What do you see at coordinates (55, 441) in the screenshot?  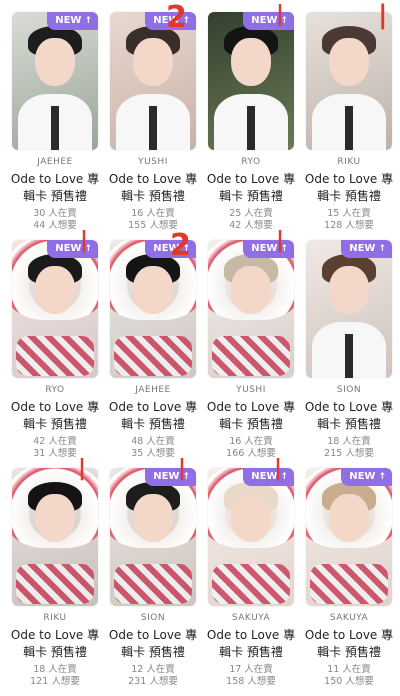 I see `selling-count: 42 人在賣` at bounding box center [55, 441].